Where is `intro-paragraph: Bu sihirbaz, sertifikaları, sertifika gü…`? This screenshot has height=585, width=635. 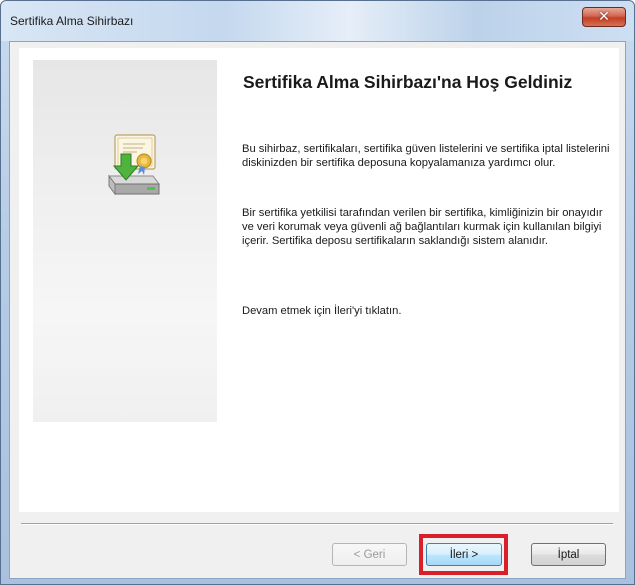 intro-paragraph: Bu sihirbaz, sertifikaları, sertifika gü… is located at coordinates (426, 156).